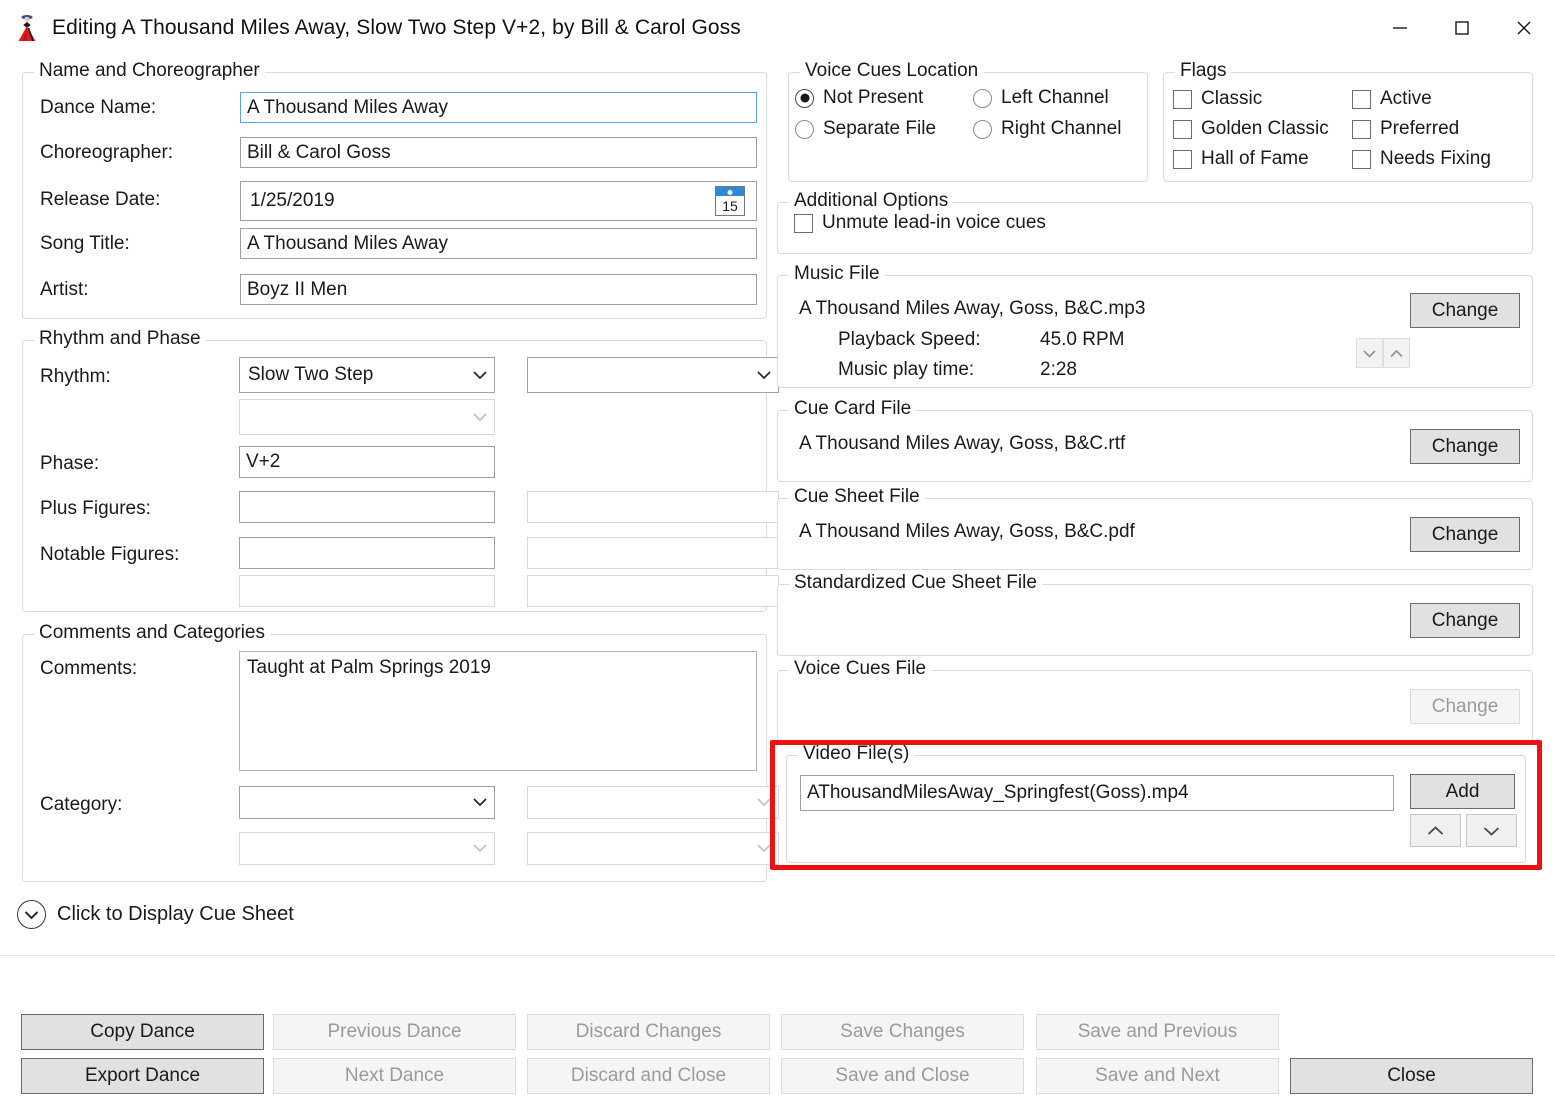  What do you see at coordinates (142, 1076) in the screenshot?
I see `export-dance-button: Export Dance` at bounding box center [142, 1076].